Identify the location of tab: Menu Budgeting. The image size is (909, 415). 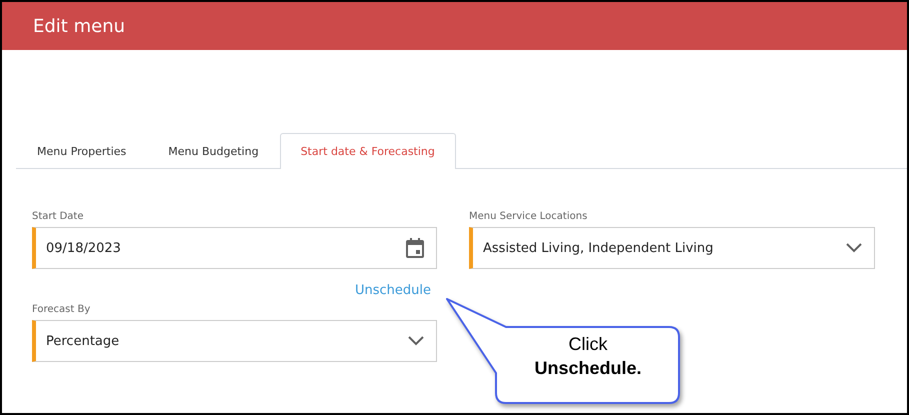
(213, 151).